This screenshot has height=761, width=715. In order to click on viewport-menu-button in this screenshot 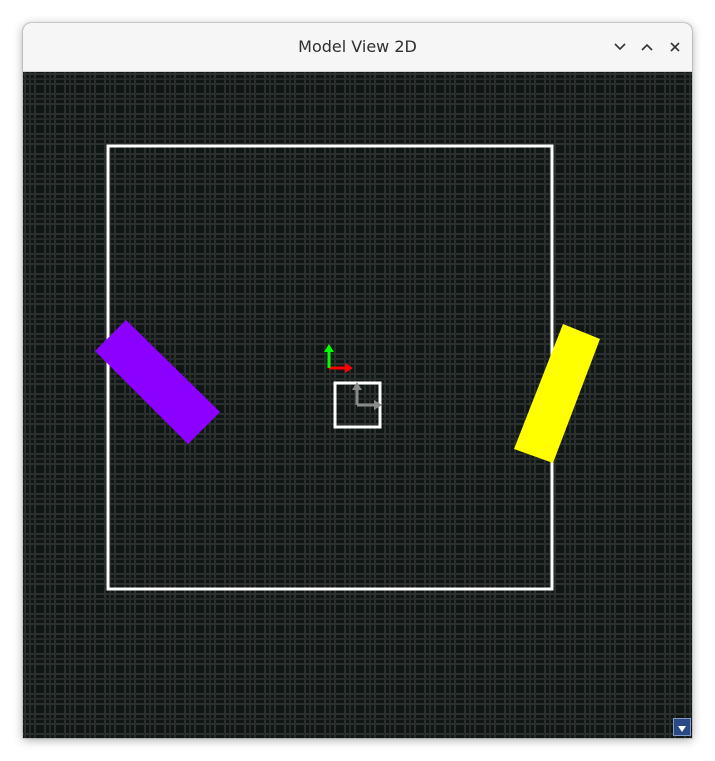, I will do `click(682, 727)`.